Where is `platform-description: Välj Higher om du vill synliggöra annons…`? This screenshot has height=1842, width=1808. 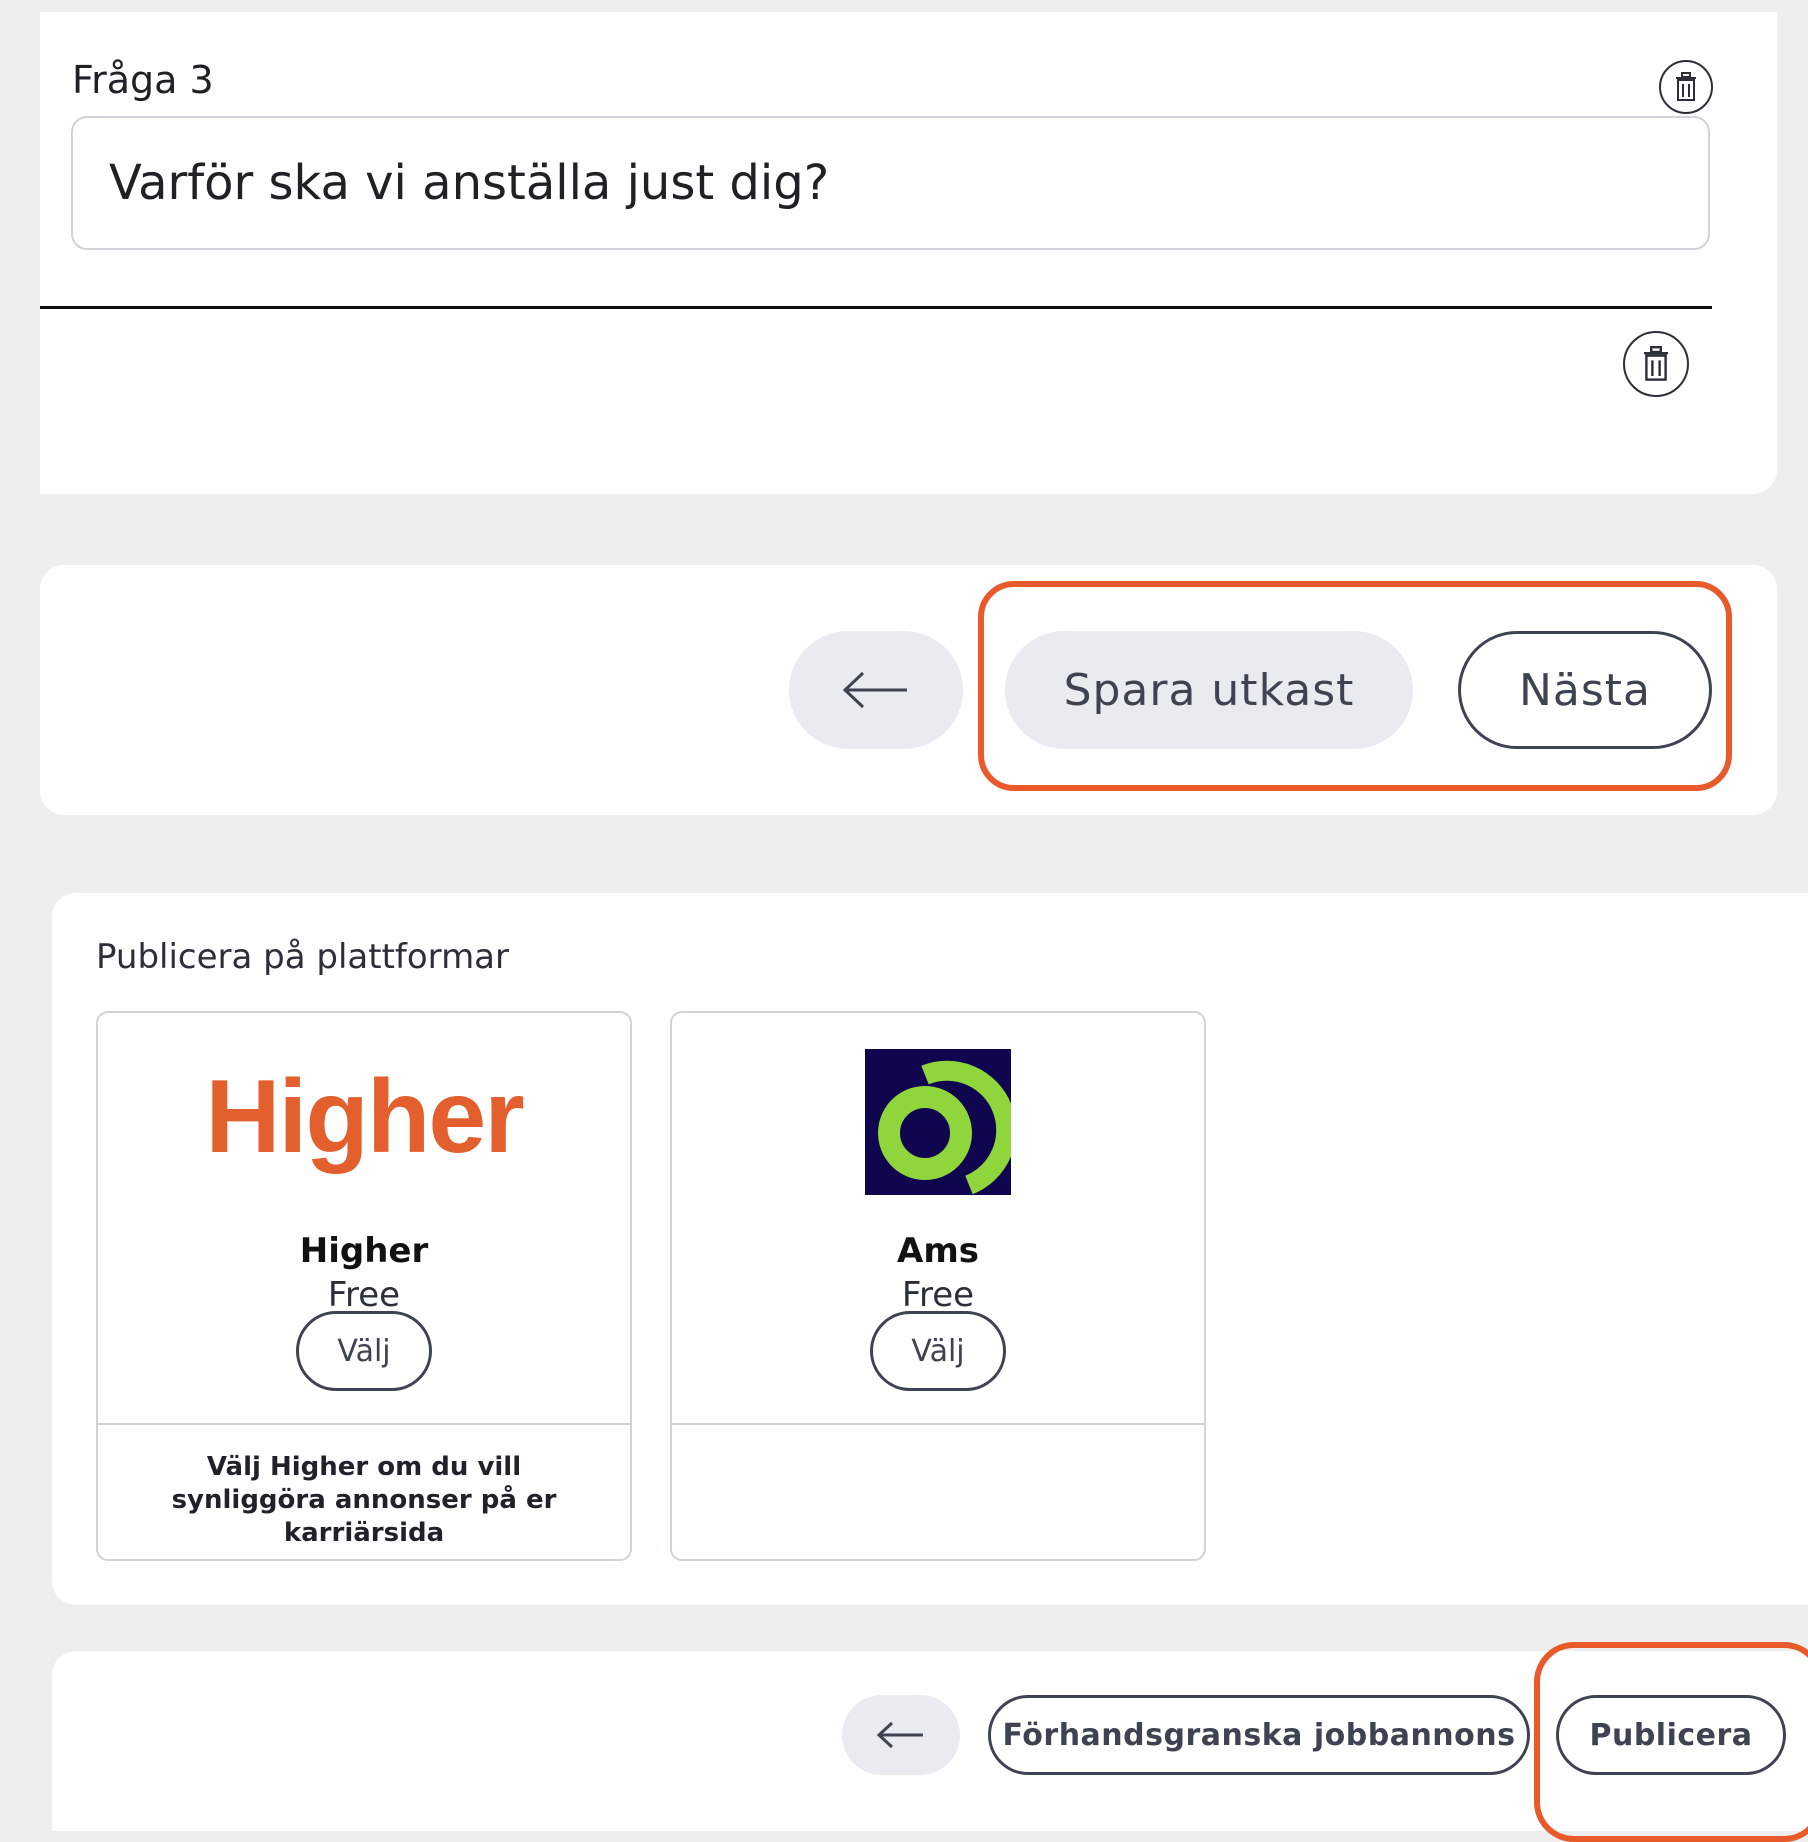
platform-description: Välj Higher om du vill synliggöra annons… is located at coordinates (364, 1500).